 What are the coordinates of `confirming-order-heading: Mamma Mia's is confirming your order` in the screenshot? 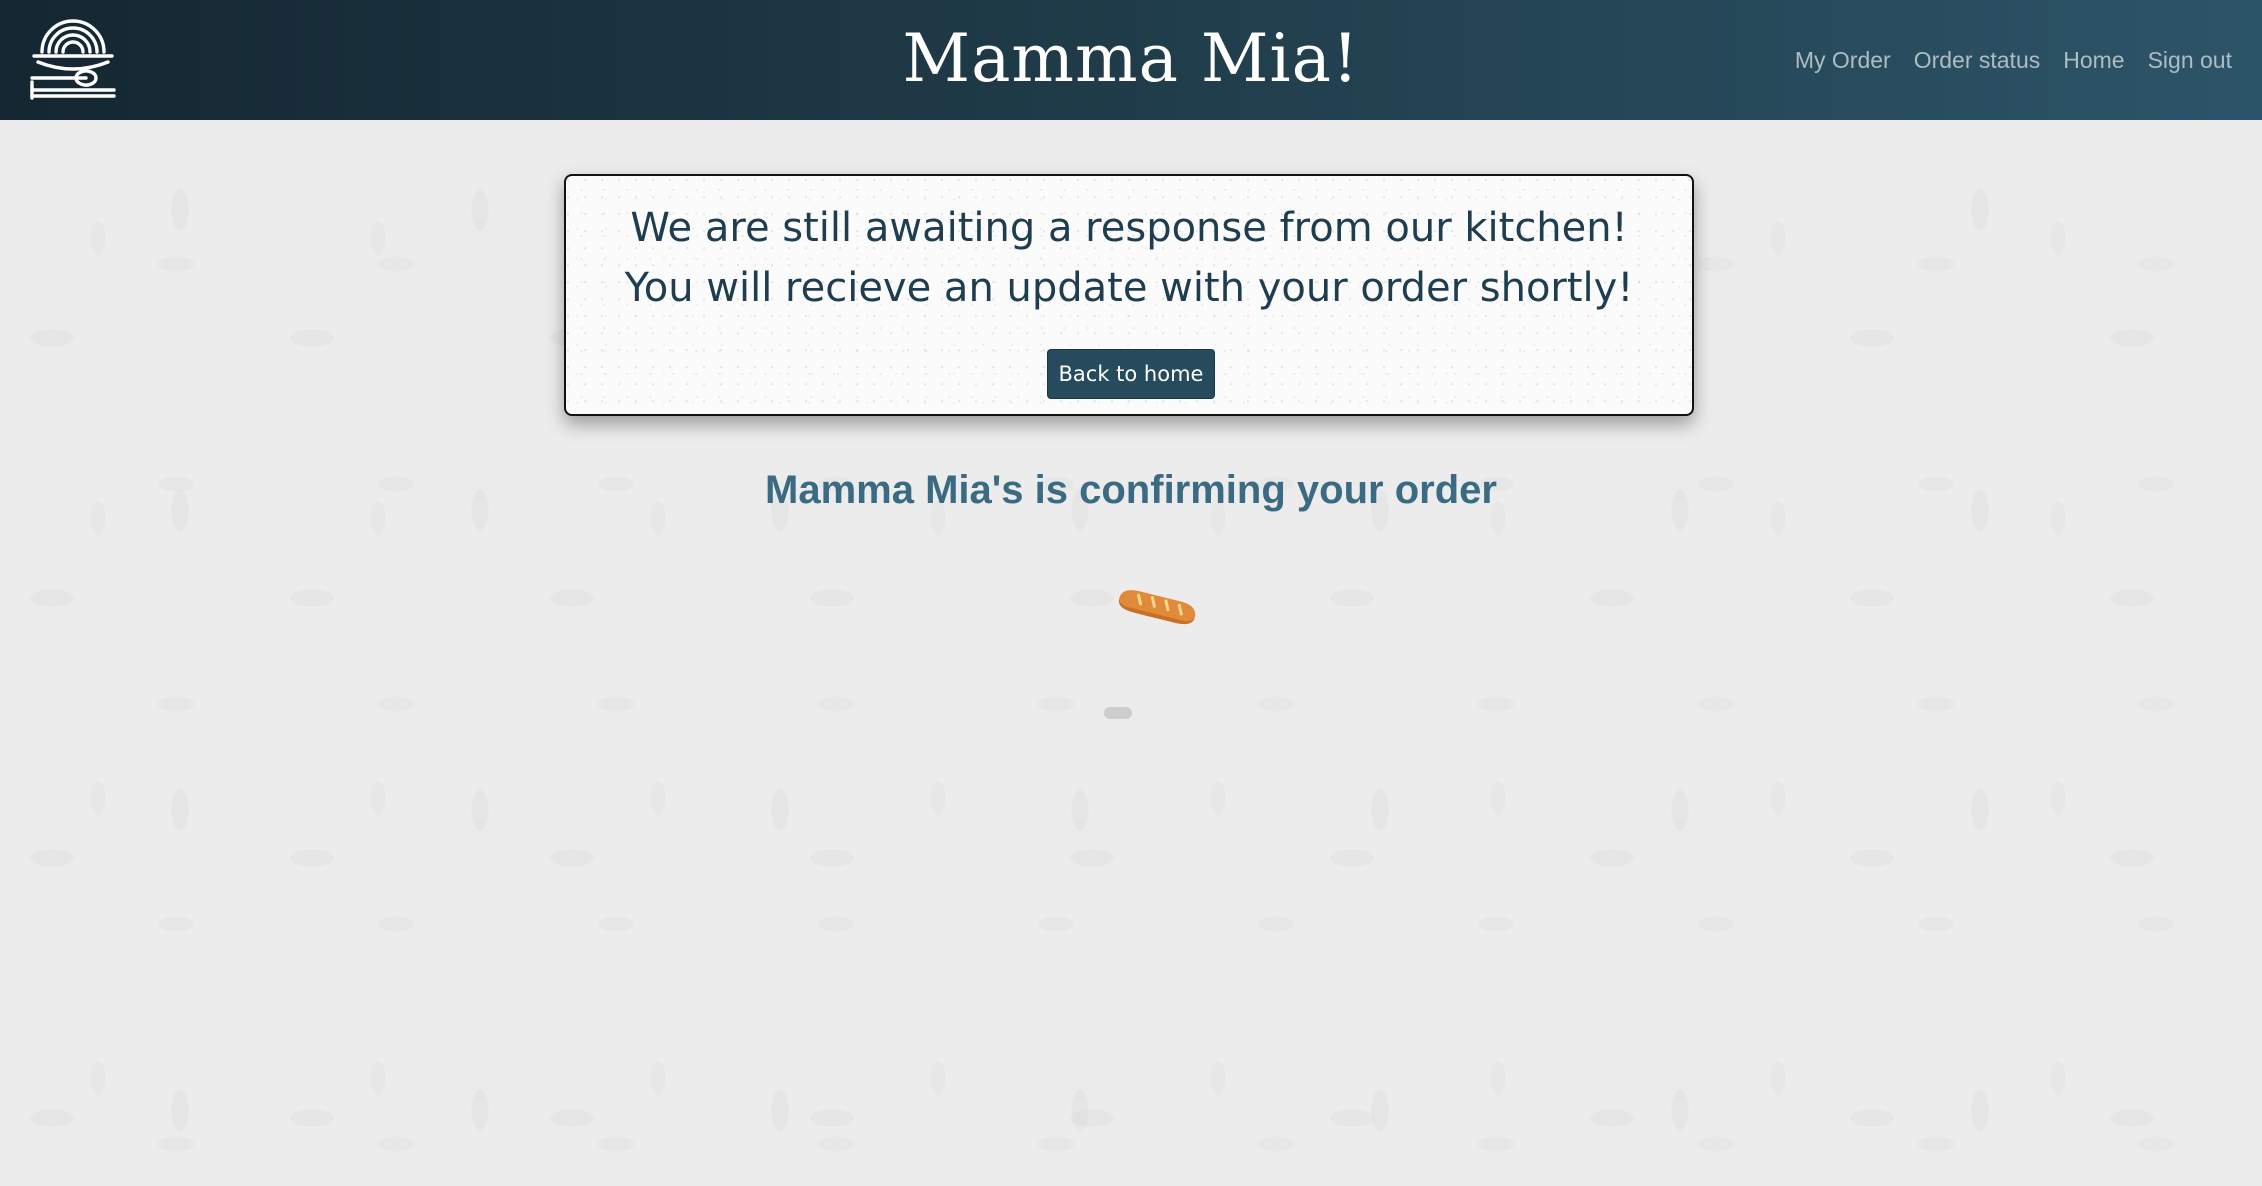 It's located at (1131, 490).